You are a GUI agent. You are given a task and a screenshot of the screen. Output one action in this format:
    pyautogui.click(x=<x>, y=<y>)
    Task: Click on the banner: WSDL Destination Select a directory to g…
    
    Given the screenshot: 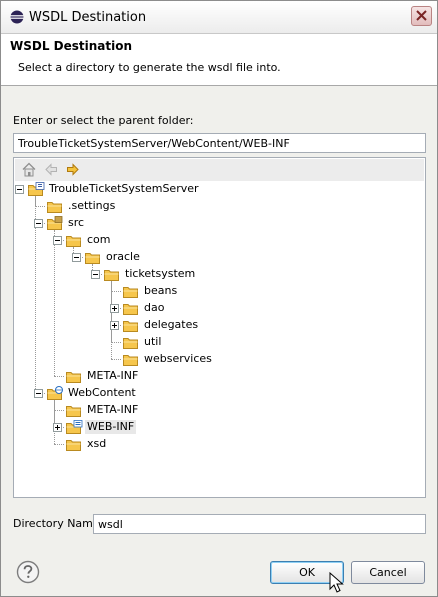 What is the action you would take?
    pyautogui.click(x=219, y=60)
    